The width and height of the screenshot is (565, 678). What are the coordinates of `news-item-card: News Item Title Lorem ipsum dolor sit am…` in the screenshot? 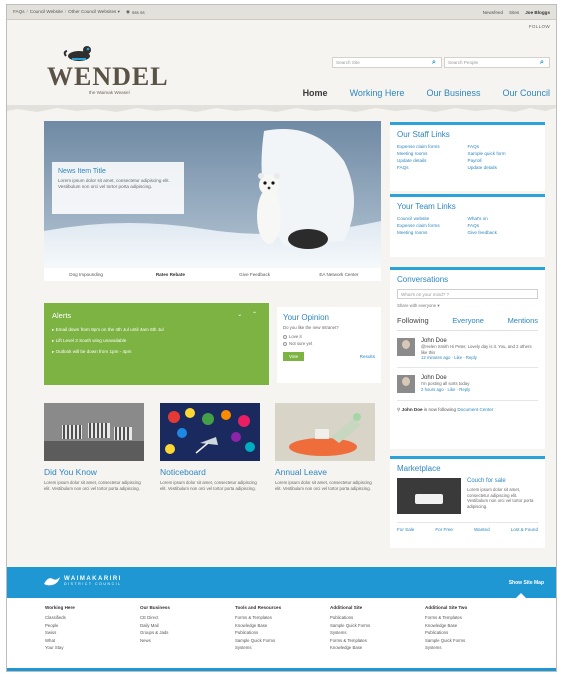 It's located at (118, 188).